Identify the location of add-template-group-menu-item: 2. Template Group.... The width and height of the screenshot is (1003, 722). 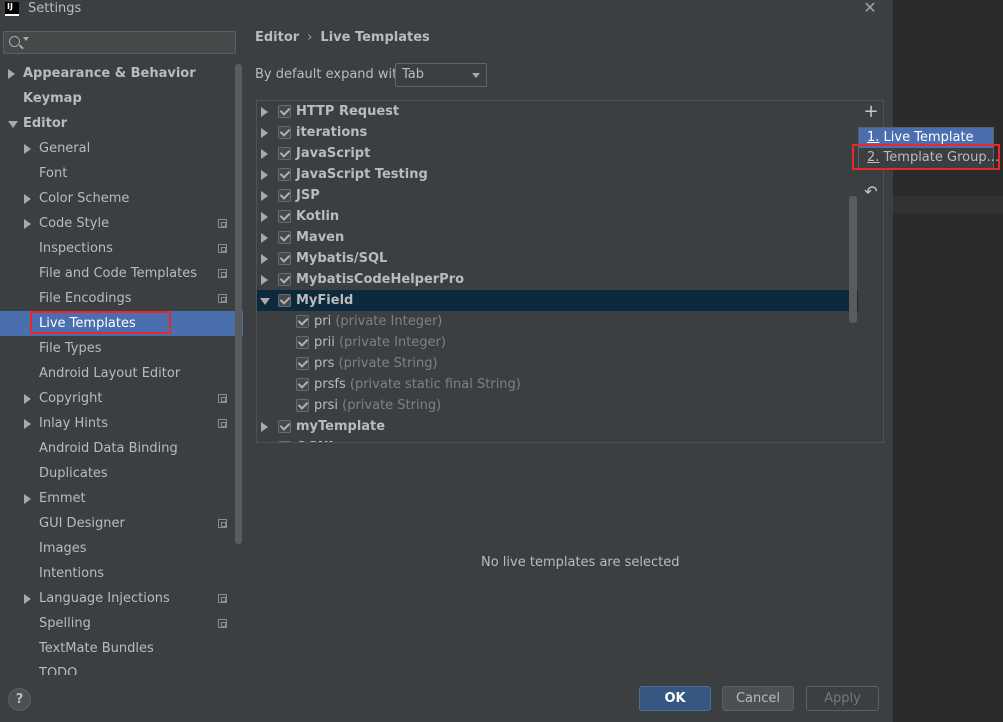
(929, 158).